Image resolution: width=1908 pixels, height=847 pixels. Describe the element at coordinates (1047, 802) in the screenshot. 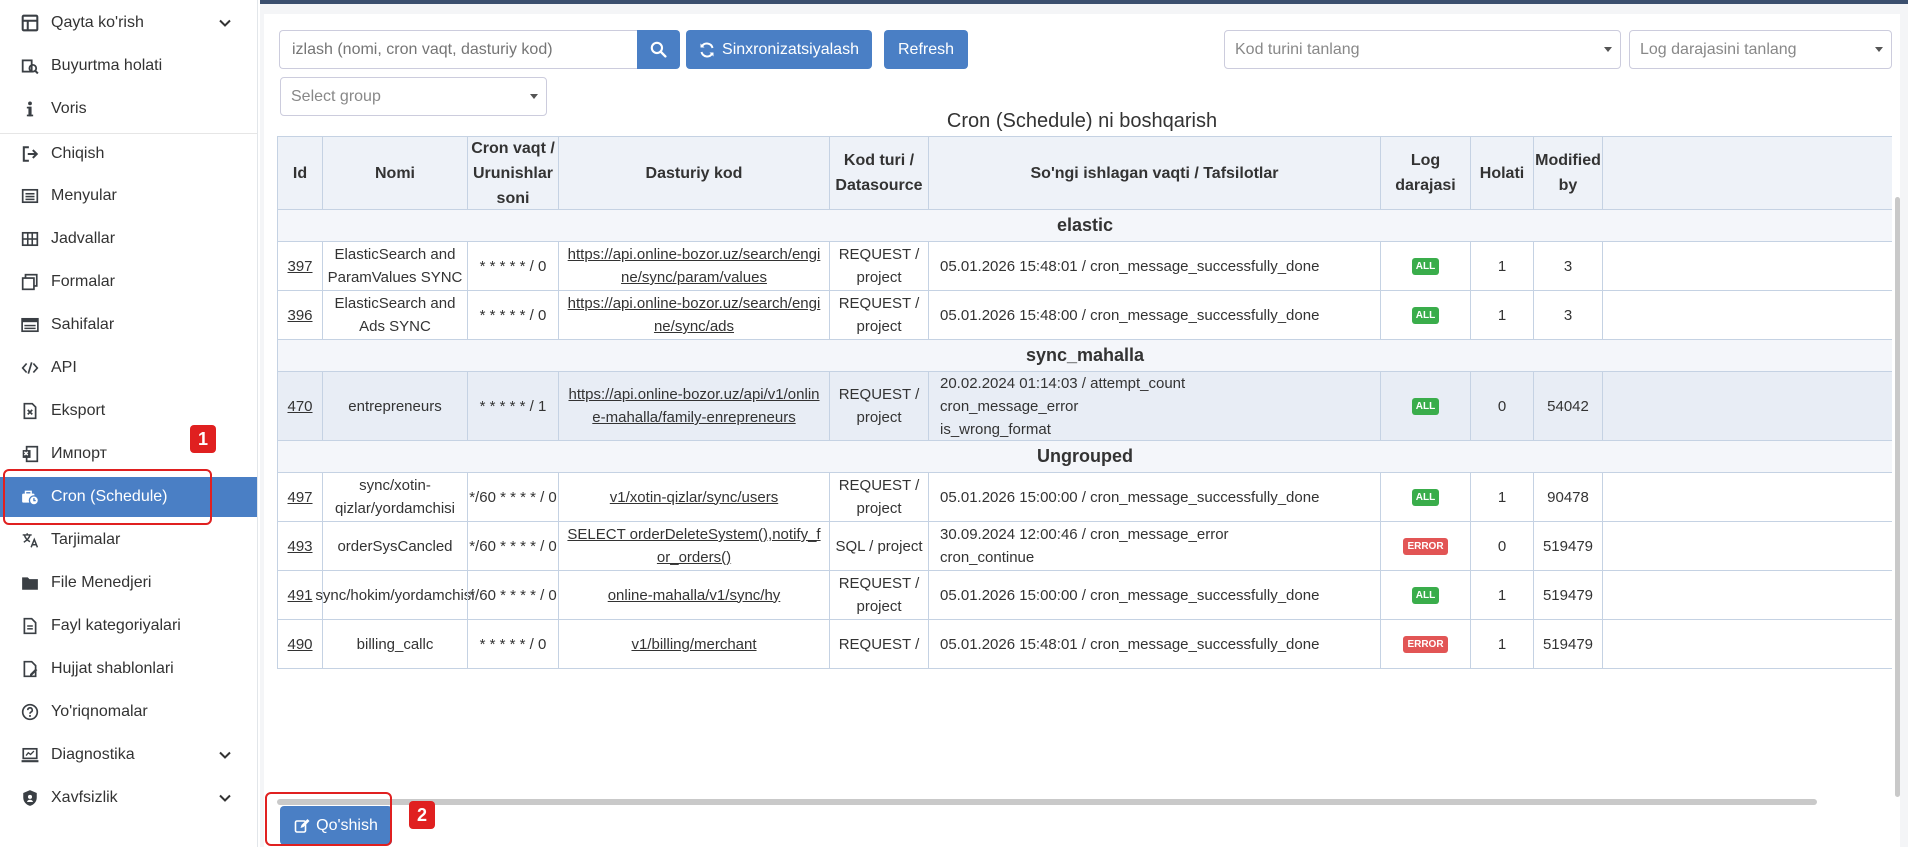

I see `horizontal-scrollbar` at that location.